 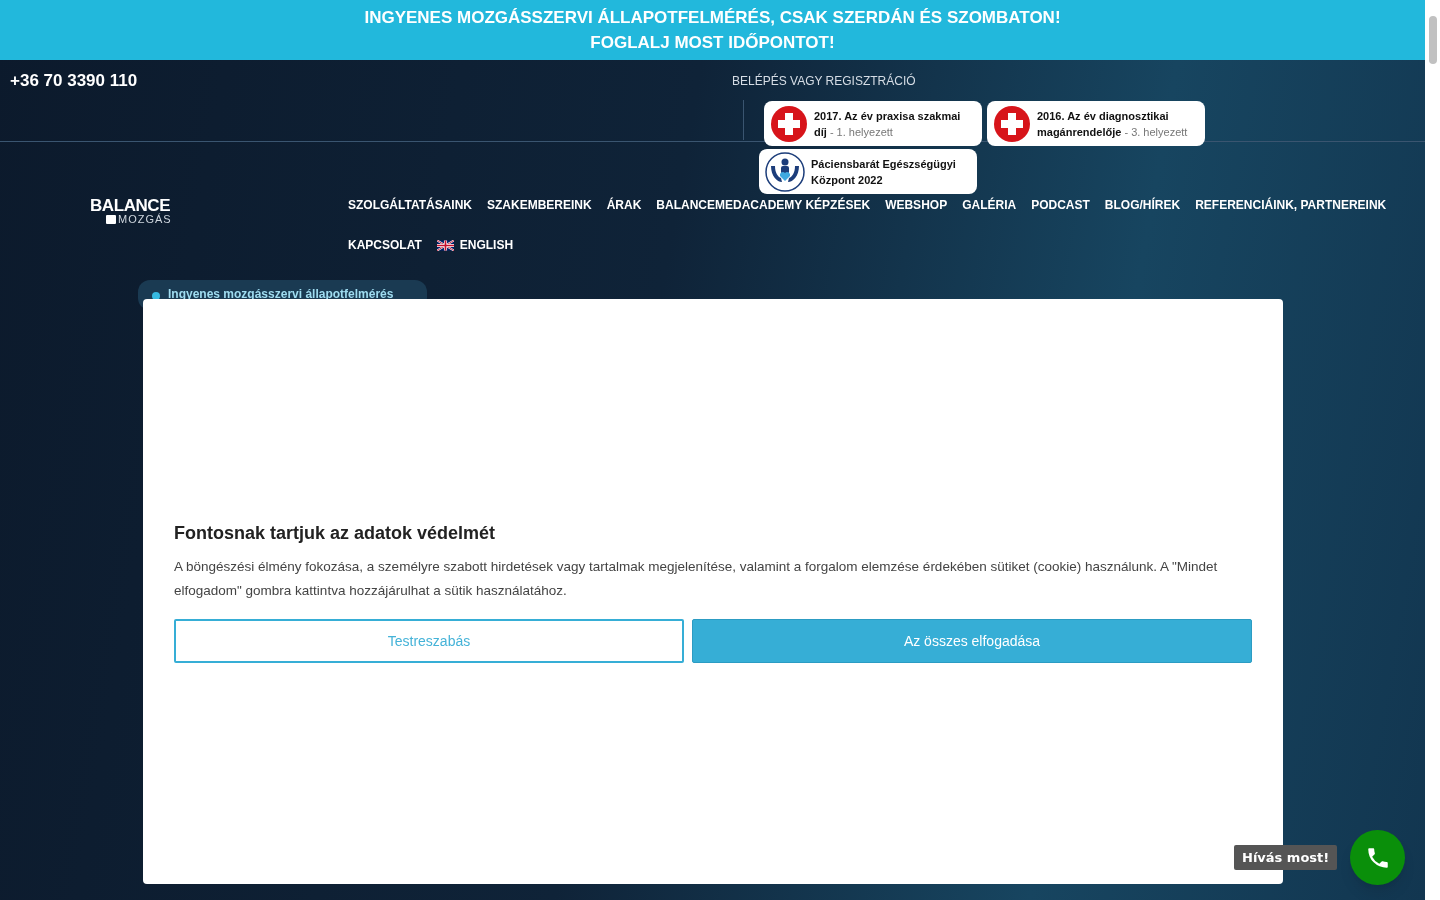 I want to click on logo-icon, so click(x=111, y=219).